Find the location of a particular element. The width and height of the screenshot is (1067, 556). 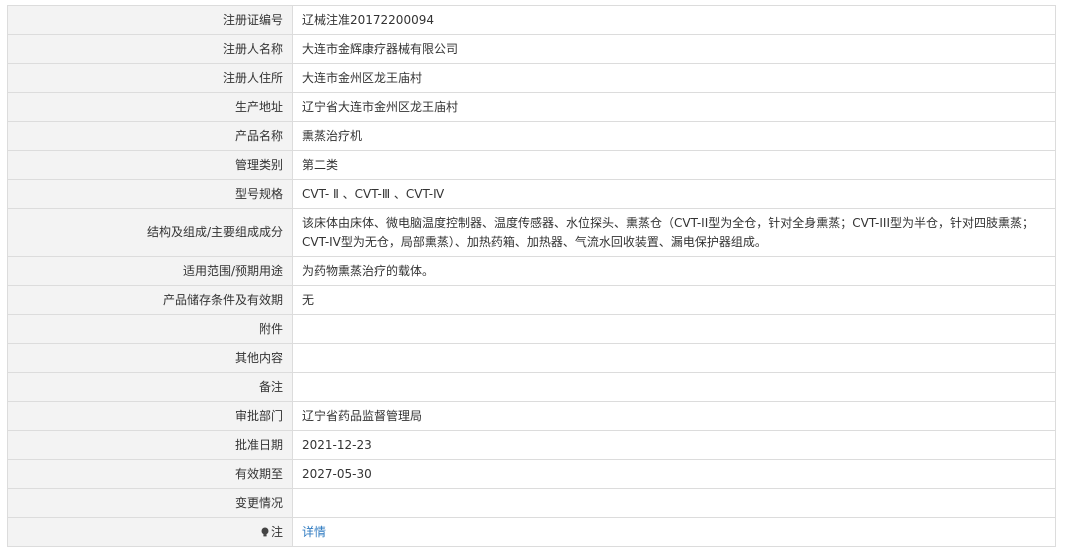

label-approval-date: 批准日期 is located at coordinates (150, 445).